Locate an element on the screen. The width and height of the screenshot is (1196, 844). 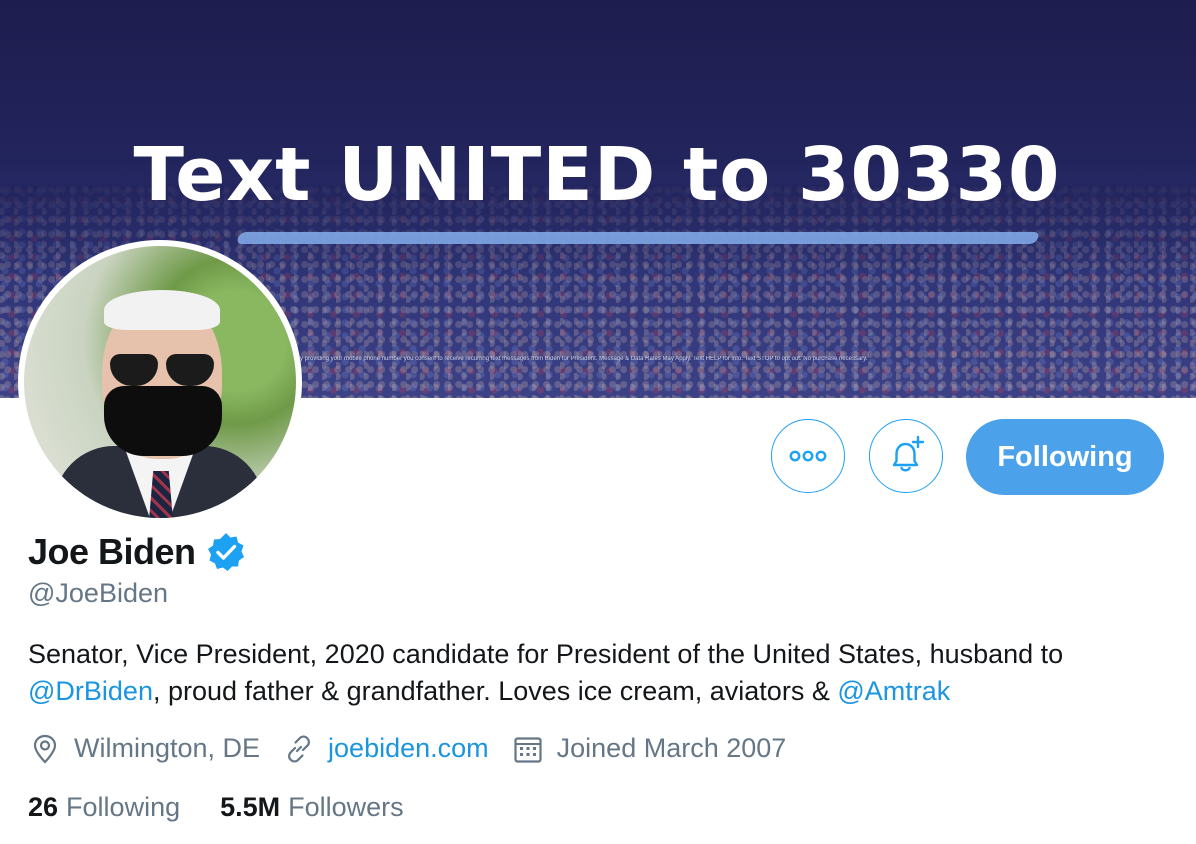
followers-label: Followers is located at coordinates (346, 807).